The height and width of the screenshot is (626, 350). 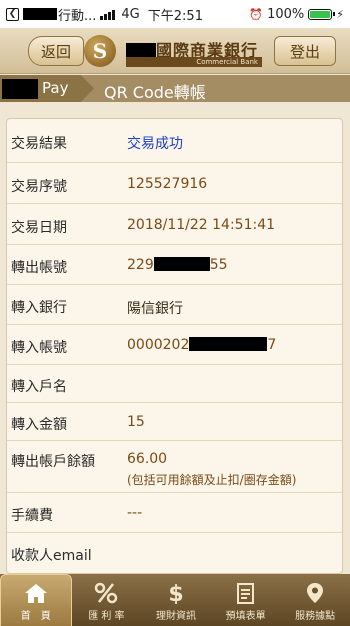 What do you see at coordinates (194, 62) in the screenshot?
I see `bank-subtitle: Commercial Bank` at bounding box center [194, 62].